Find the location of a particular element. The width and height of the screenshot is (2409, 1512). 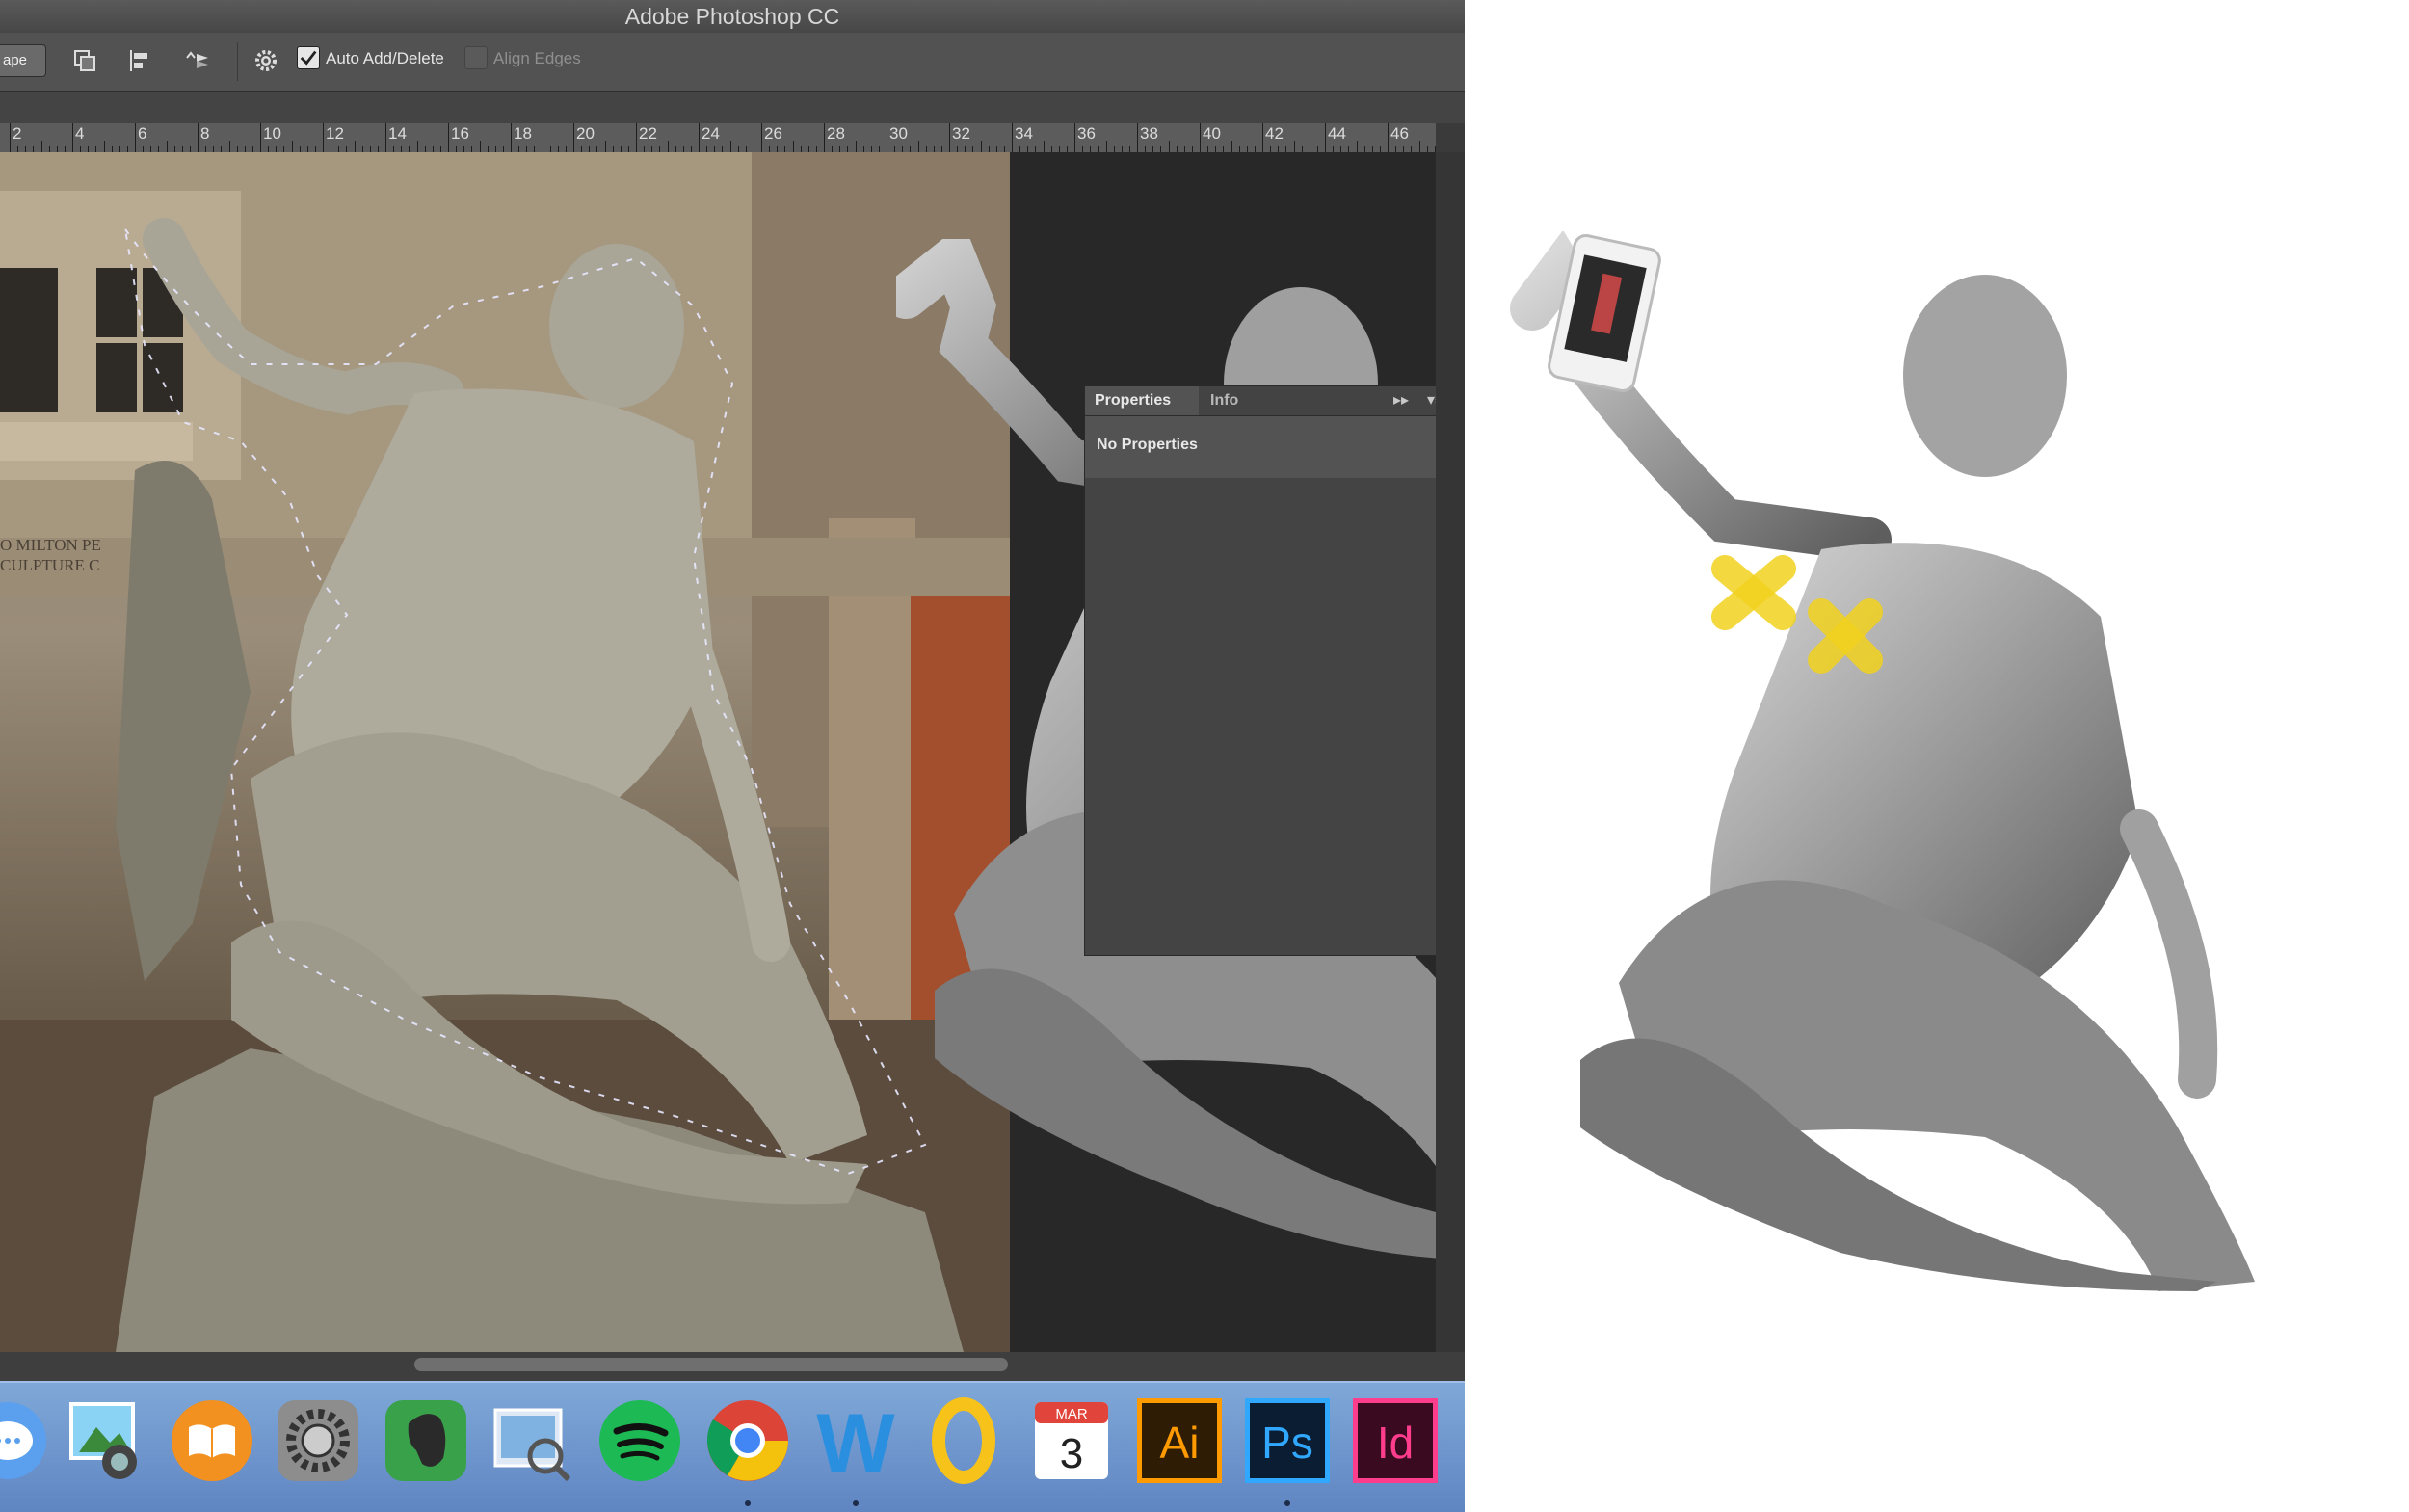

ruler-label: 42 is located at coordinates (1274, 133).